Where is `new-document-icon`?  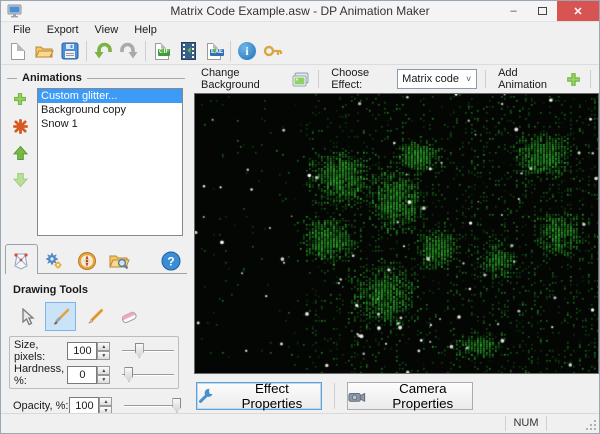
new-document-icon is located at coordinates (18, 51).